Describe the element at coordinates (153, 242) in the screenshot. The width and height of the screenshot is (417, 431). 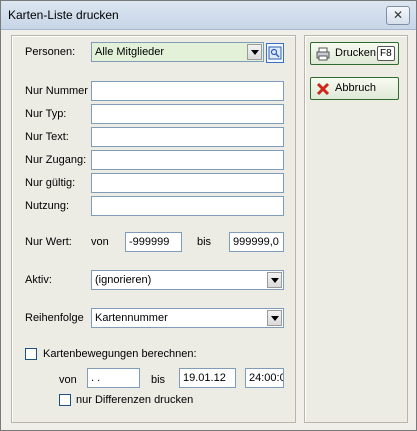
I see `wert-von-field: -999999` at that location.